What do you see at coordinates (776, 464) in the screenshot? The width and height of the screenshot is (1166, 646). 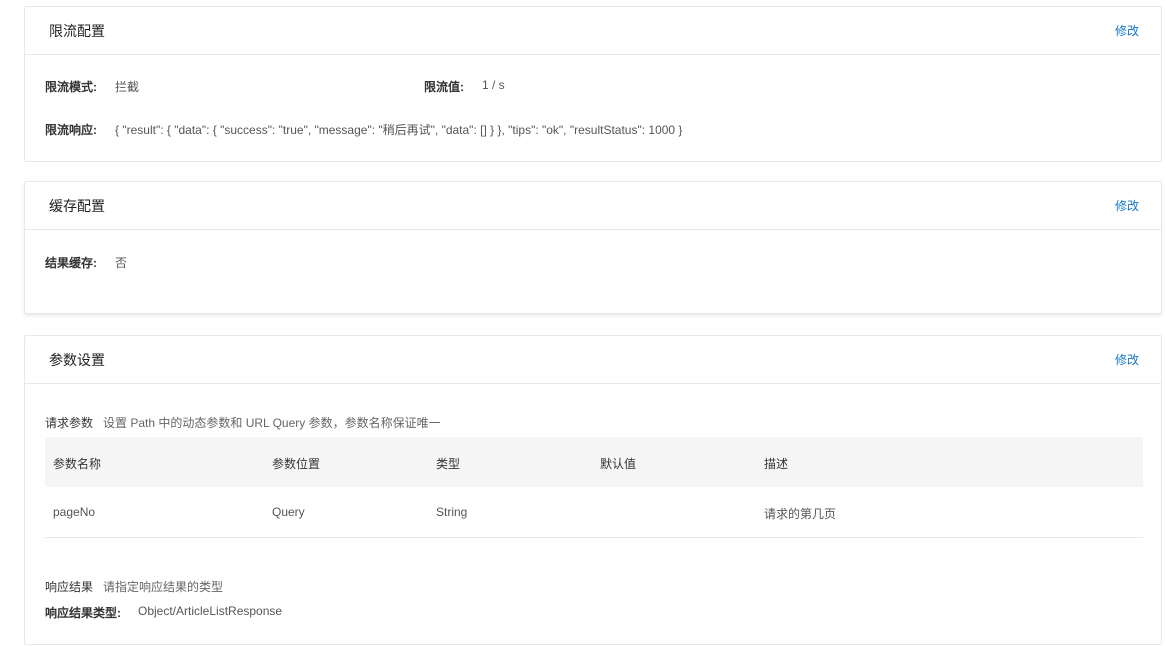 I see `column-header-description: 描述` at bounding box center [776, 464].